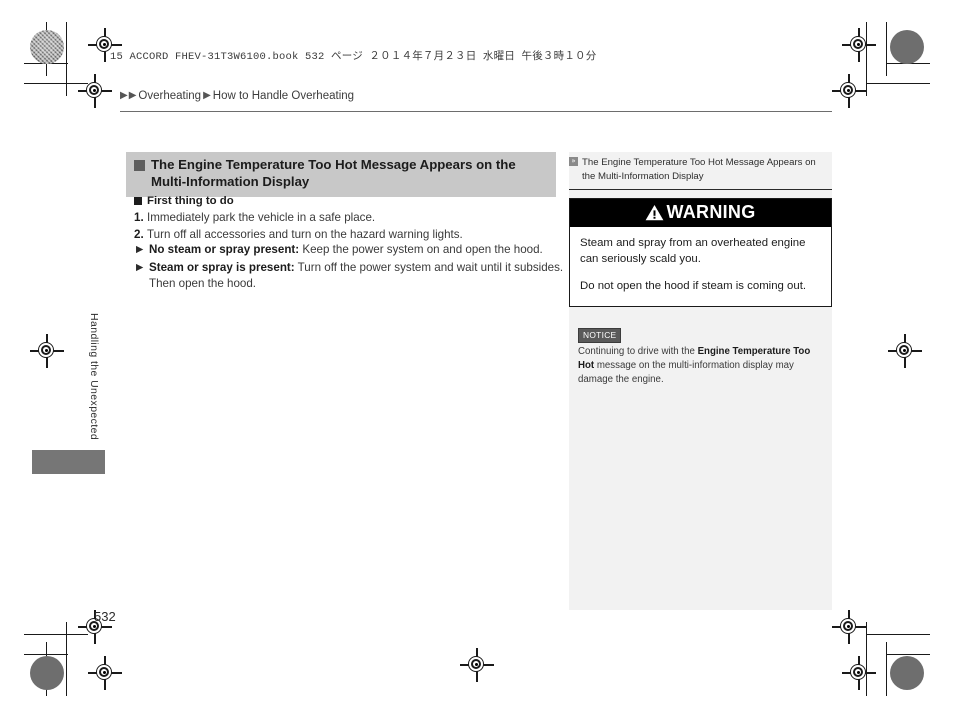  I want to click on page-number: 532, so click(105, 616).